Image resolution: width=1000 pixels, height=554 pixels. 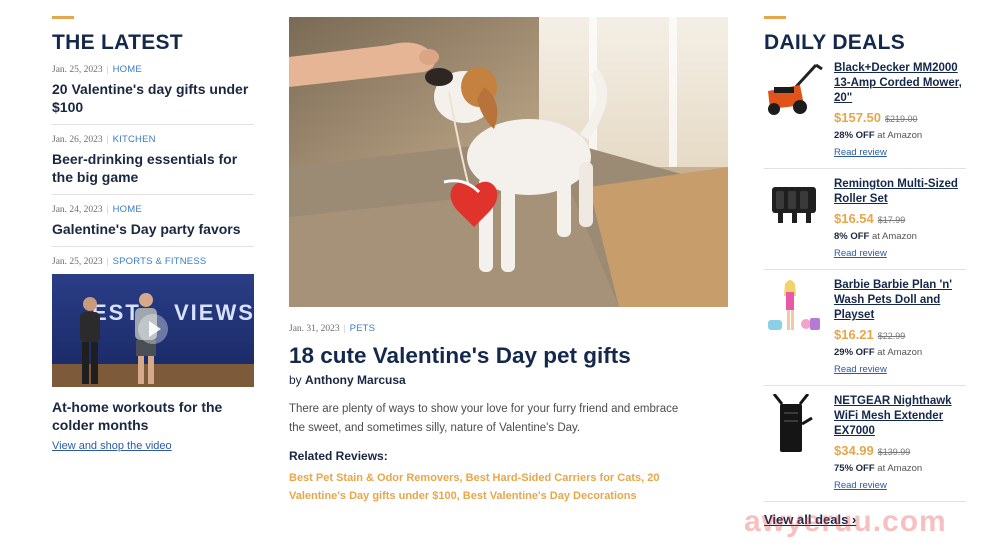 I want to click on deal-price: $34.99, so click(x=854, y=450).